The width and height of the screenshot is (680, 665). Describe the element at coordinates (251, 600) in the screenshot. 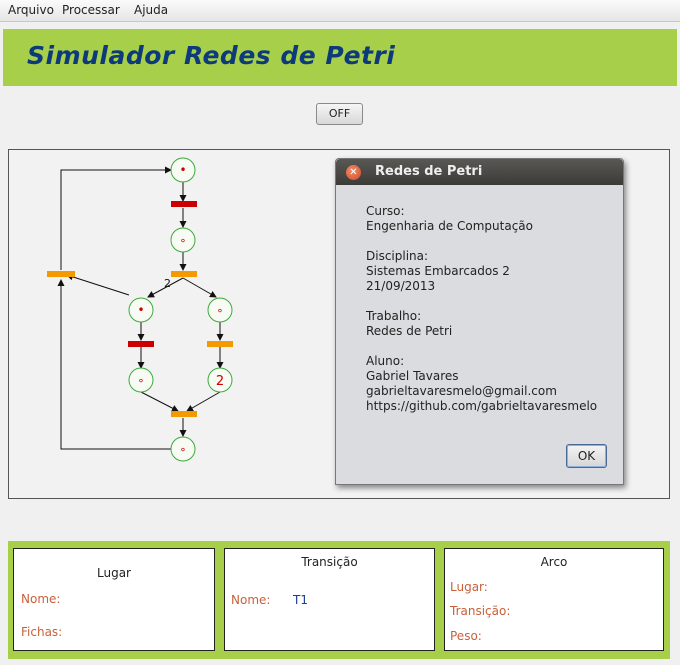

I see `transicao-nome-label: Nome:` at that location.